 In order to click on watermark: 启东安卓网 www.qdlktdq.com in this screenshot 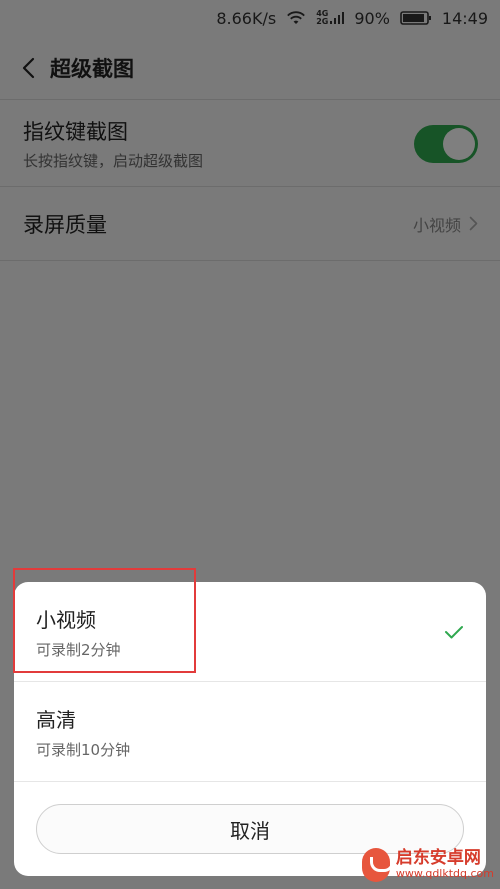, I will do `click(428, 865)`.